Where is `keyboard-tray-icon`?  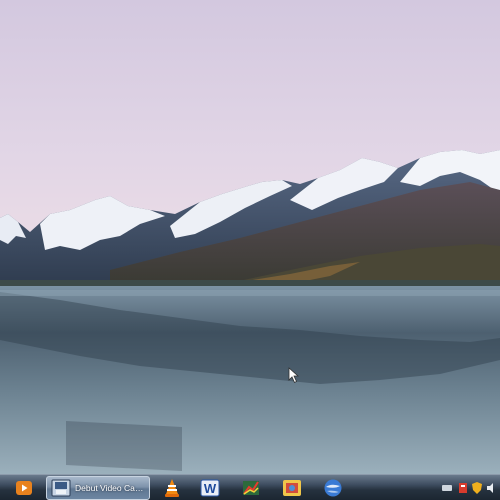 keyboard-tray-icon is located at coordinates (447, 488).